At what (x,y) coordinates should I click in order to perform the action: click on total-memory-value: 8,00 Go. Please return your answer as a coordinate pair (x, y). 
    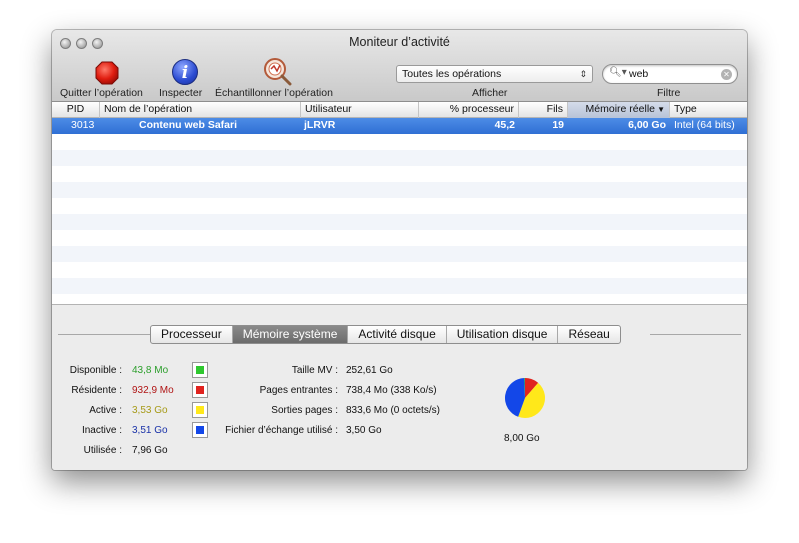
    Looking at the image, I should click on (522, 438).